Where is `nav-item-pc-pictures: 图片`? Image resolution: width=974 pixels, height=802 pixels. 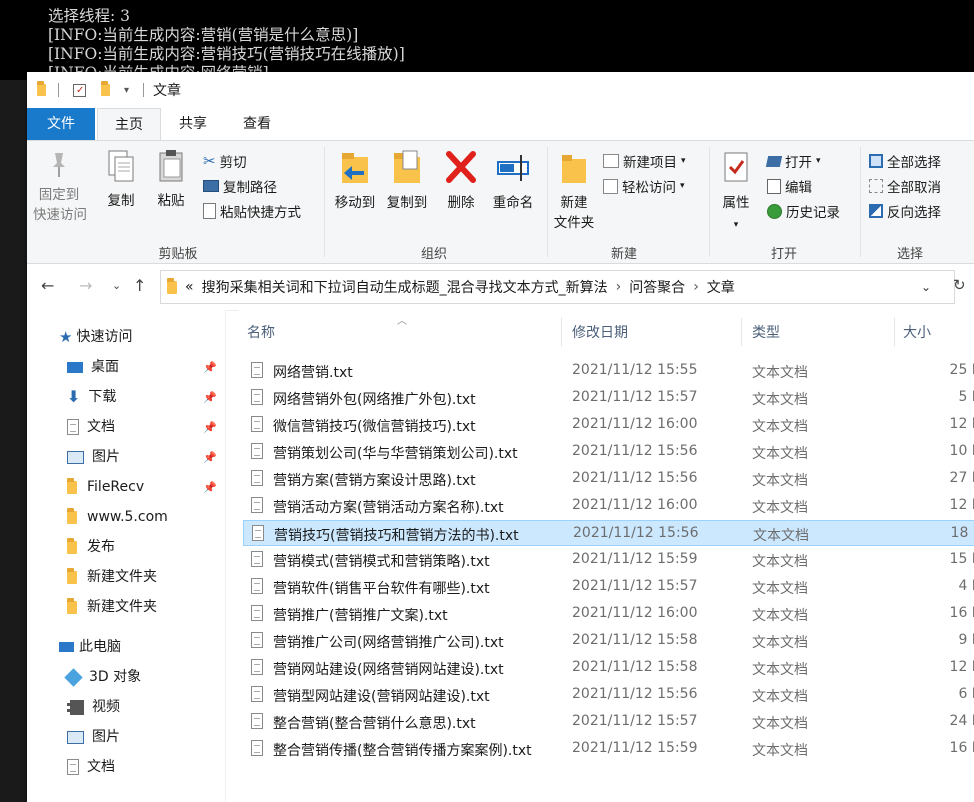
nav-item-pc-pictures: 图片 is located at coordinates (93, 737).